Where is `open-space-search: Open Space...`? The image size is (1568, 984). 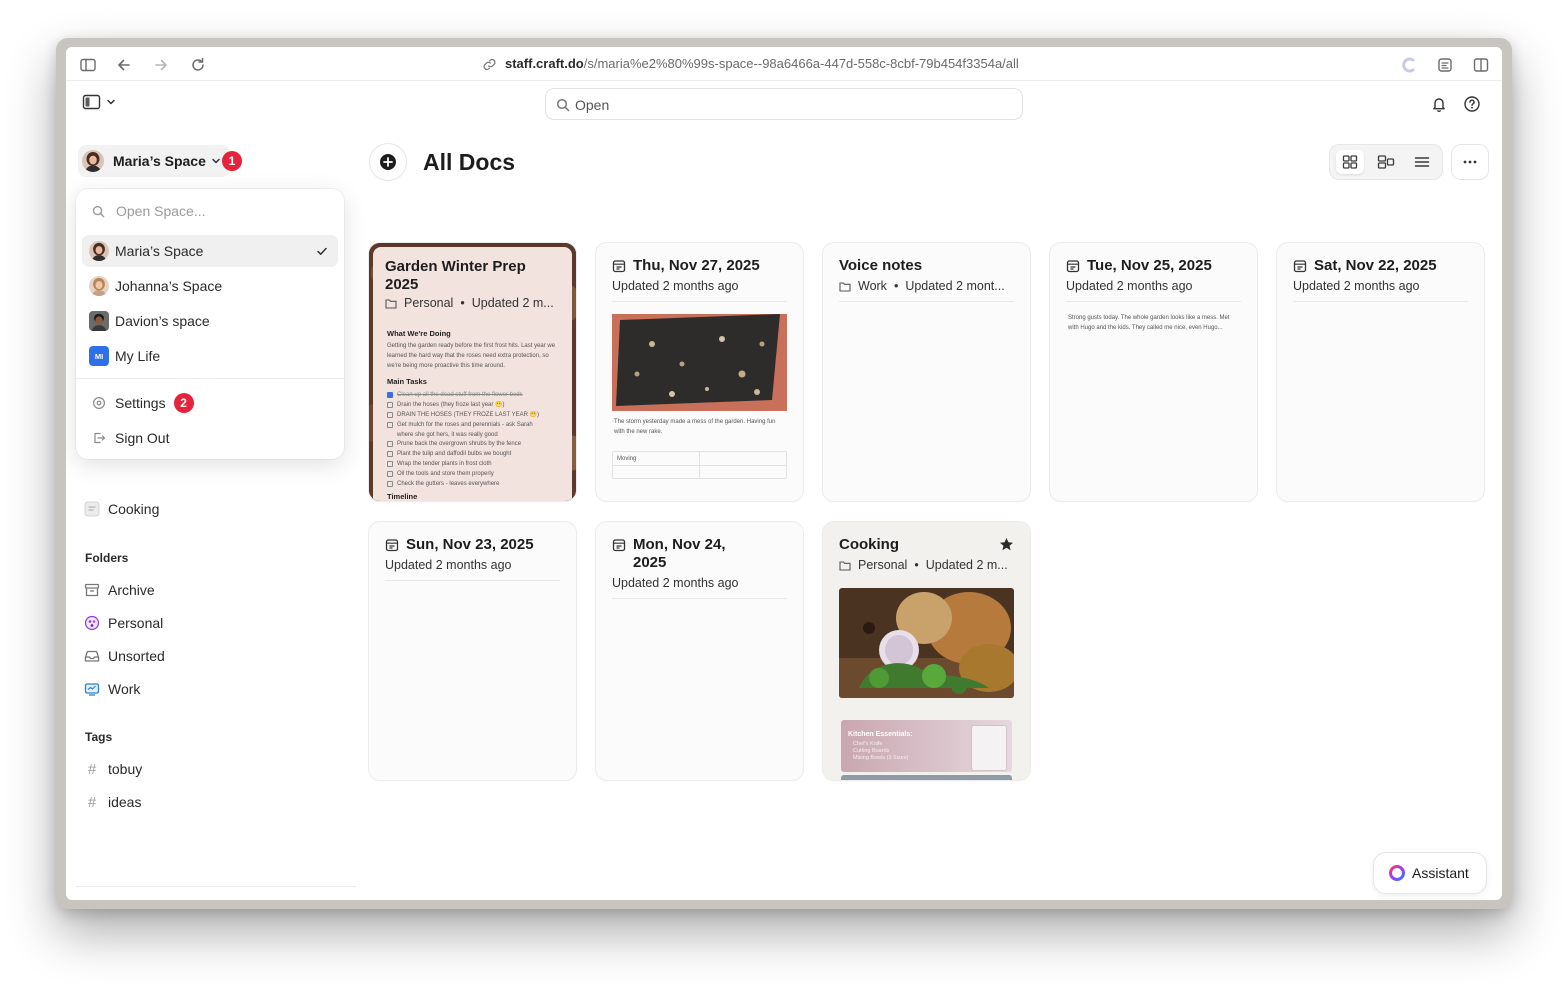
open-space-search: Open Space... is located at coordinates (149, 211).